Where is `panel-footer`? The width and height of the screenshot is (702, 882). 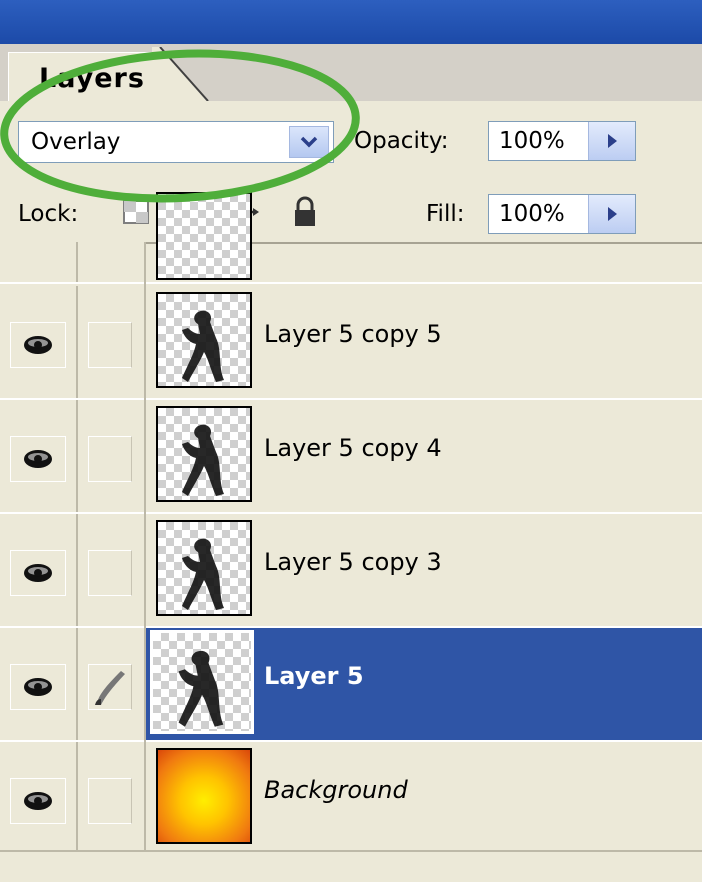
panel-footer is located at coordinates (351, 866).